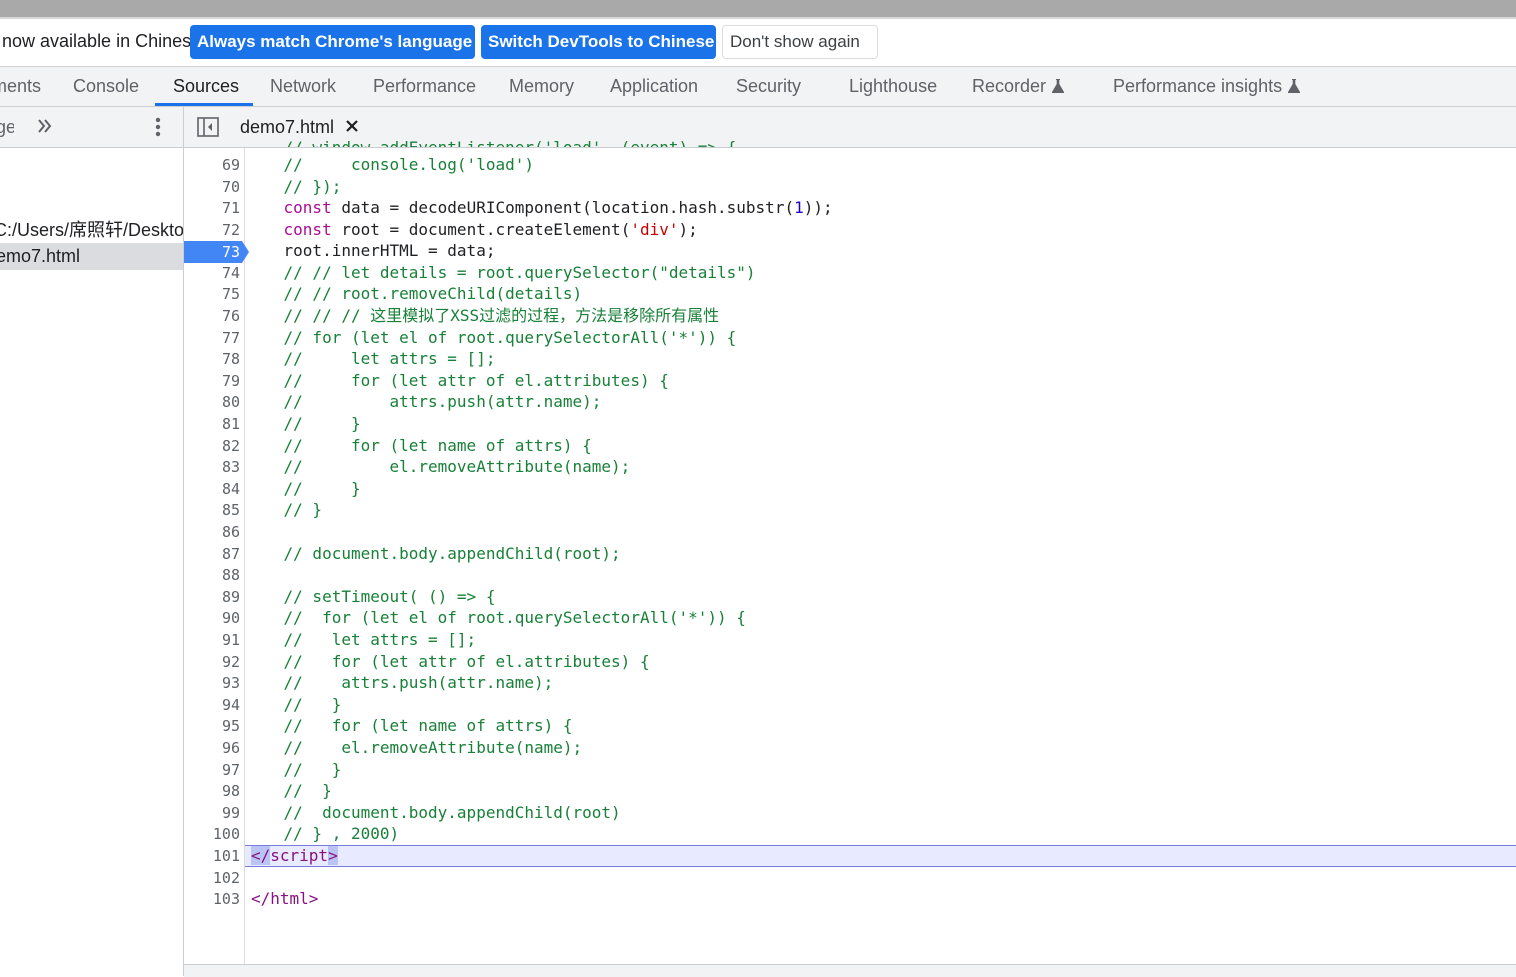 This screenshot has height=977, width=1516. Describe the element at coordinates (303, 86) in the screenshot. I see `tab-network: Network` at that location.